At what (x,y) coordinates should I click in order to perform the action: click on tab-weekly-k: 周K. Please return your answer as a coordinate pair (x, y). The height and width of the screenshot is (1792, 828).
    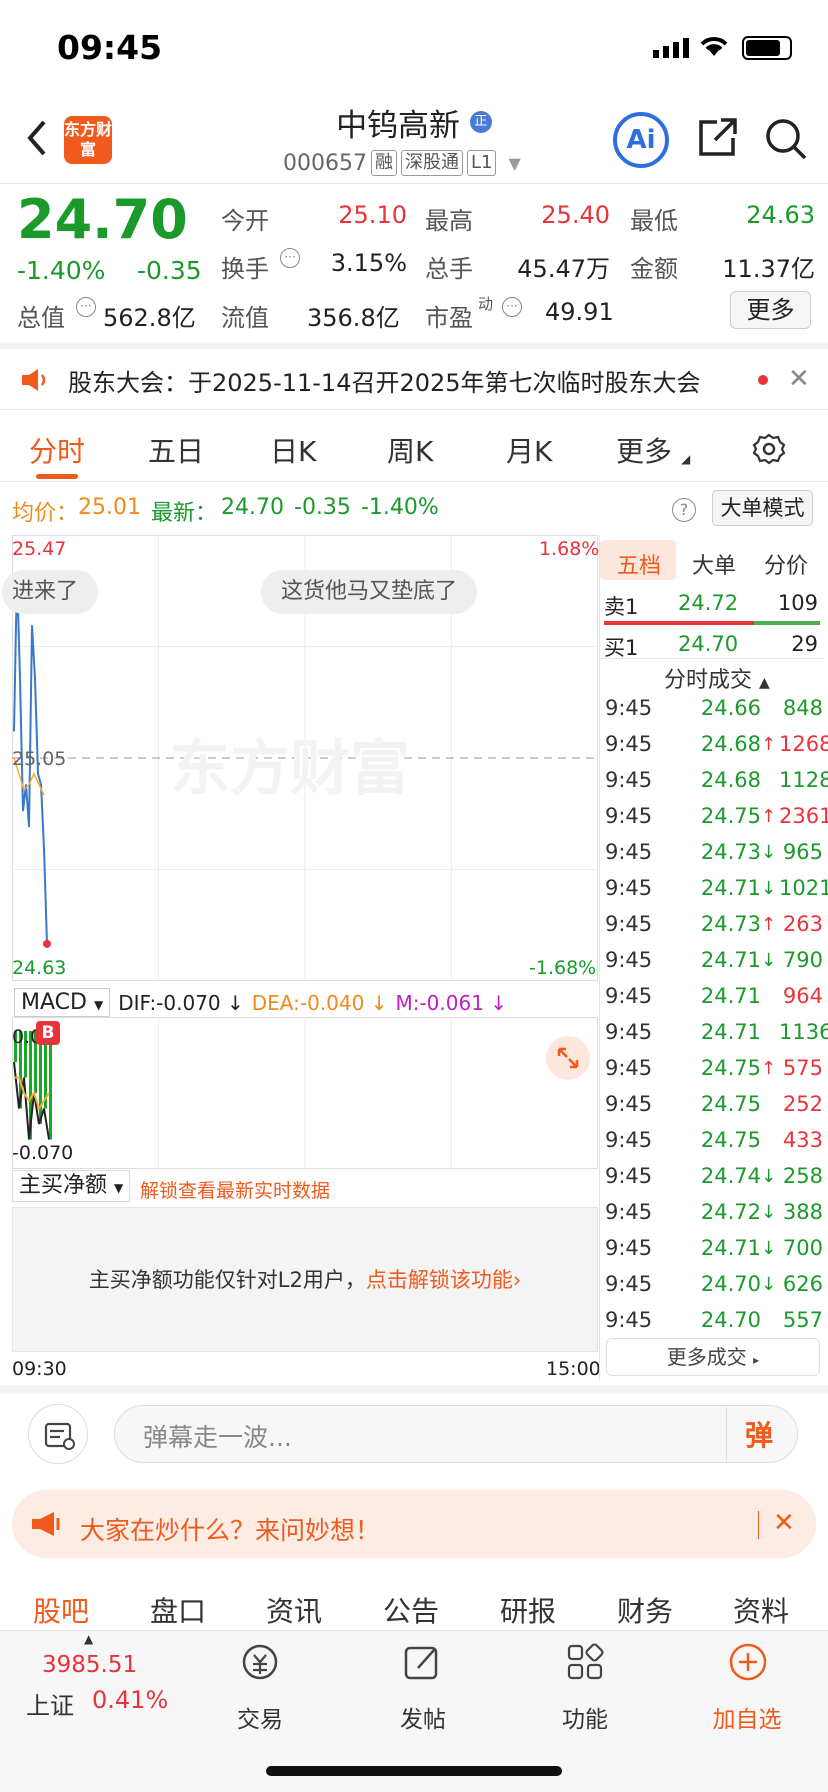
    Looking at the image, I should click on (410, 450).